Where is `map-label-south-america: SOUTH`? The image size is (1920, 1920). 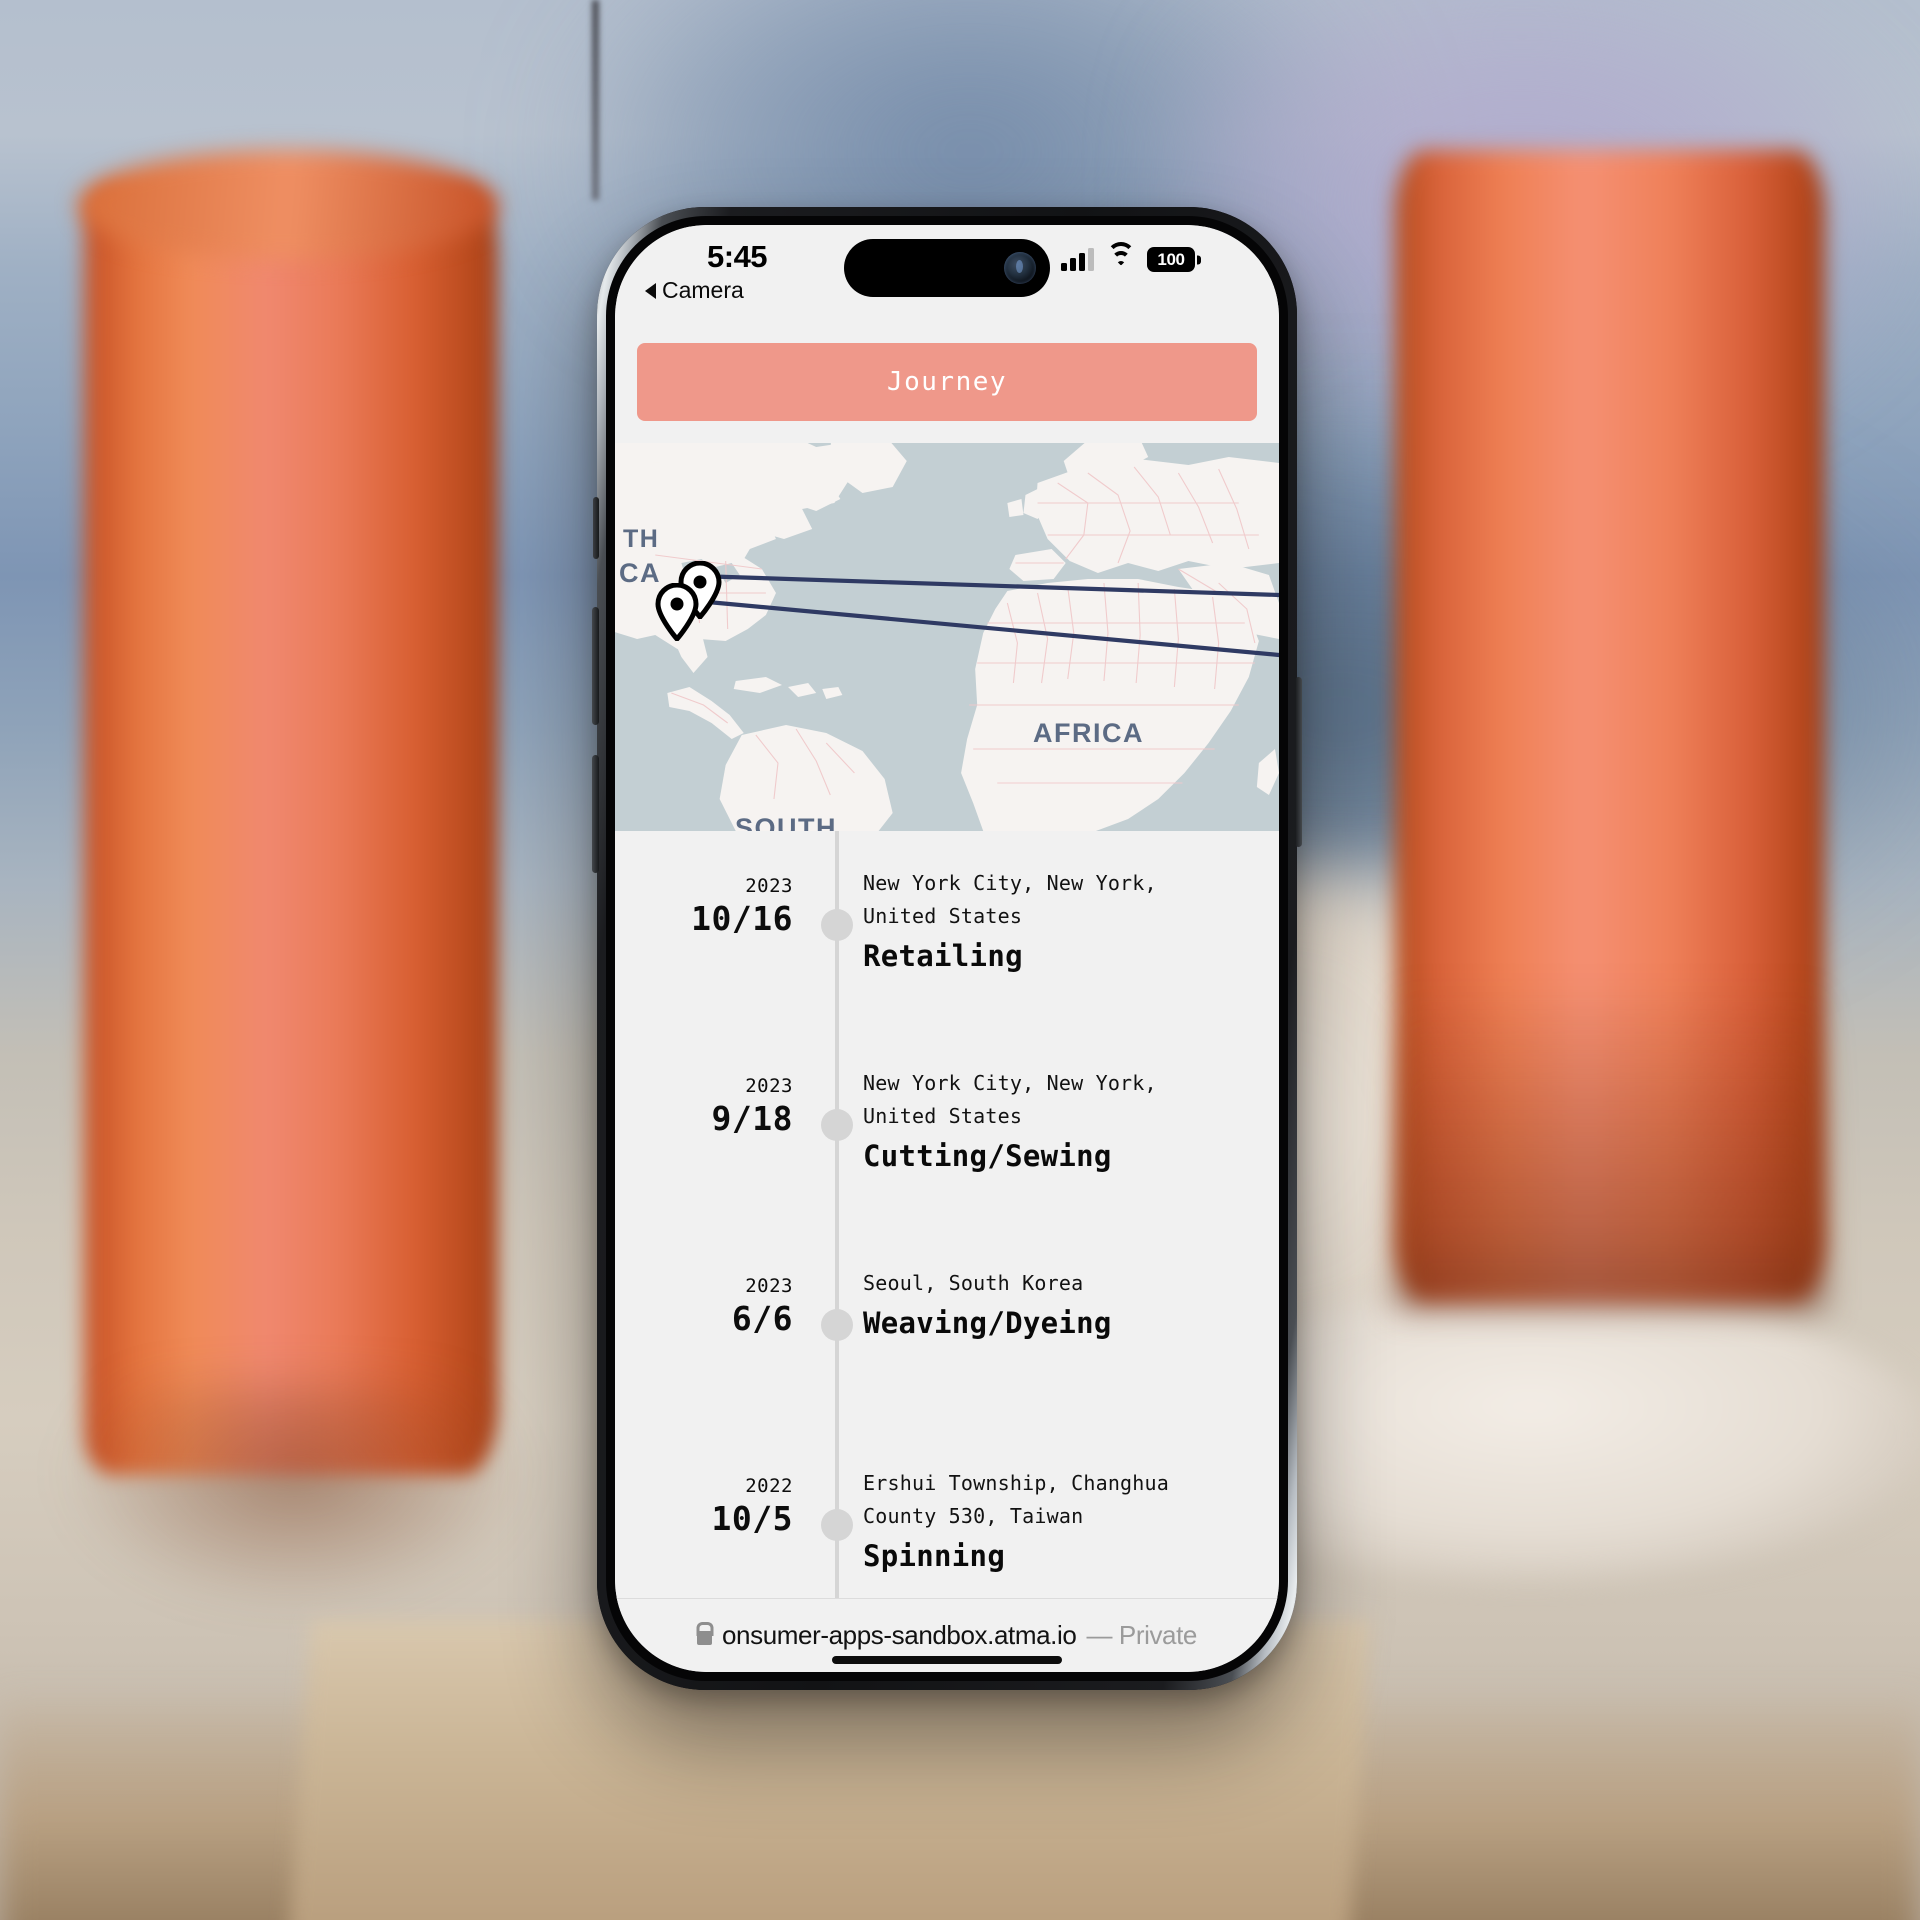 map-label-south-america: SOUTH is located at coordinates (786, 822).